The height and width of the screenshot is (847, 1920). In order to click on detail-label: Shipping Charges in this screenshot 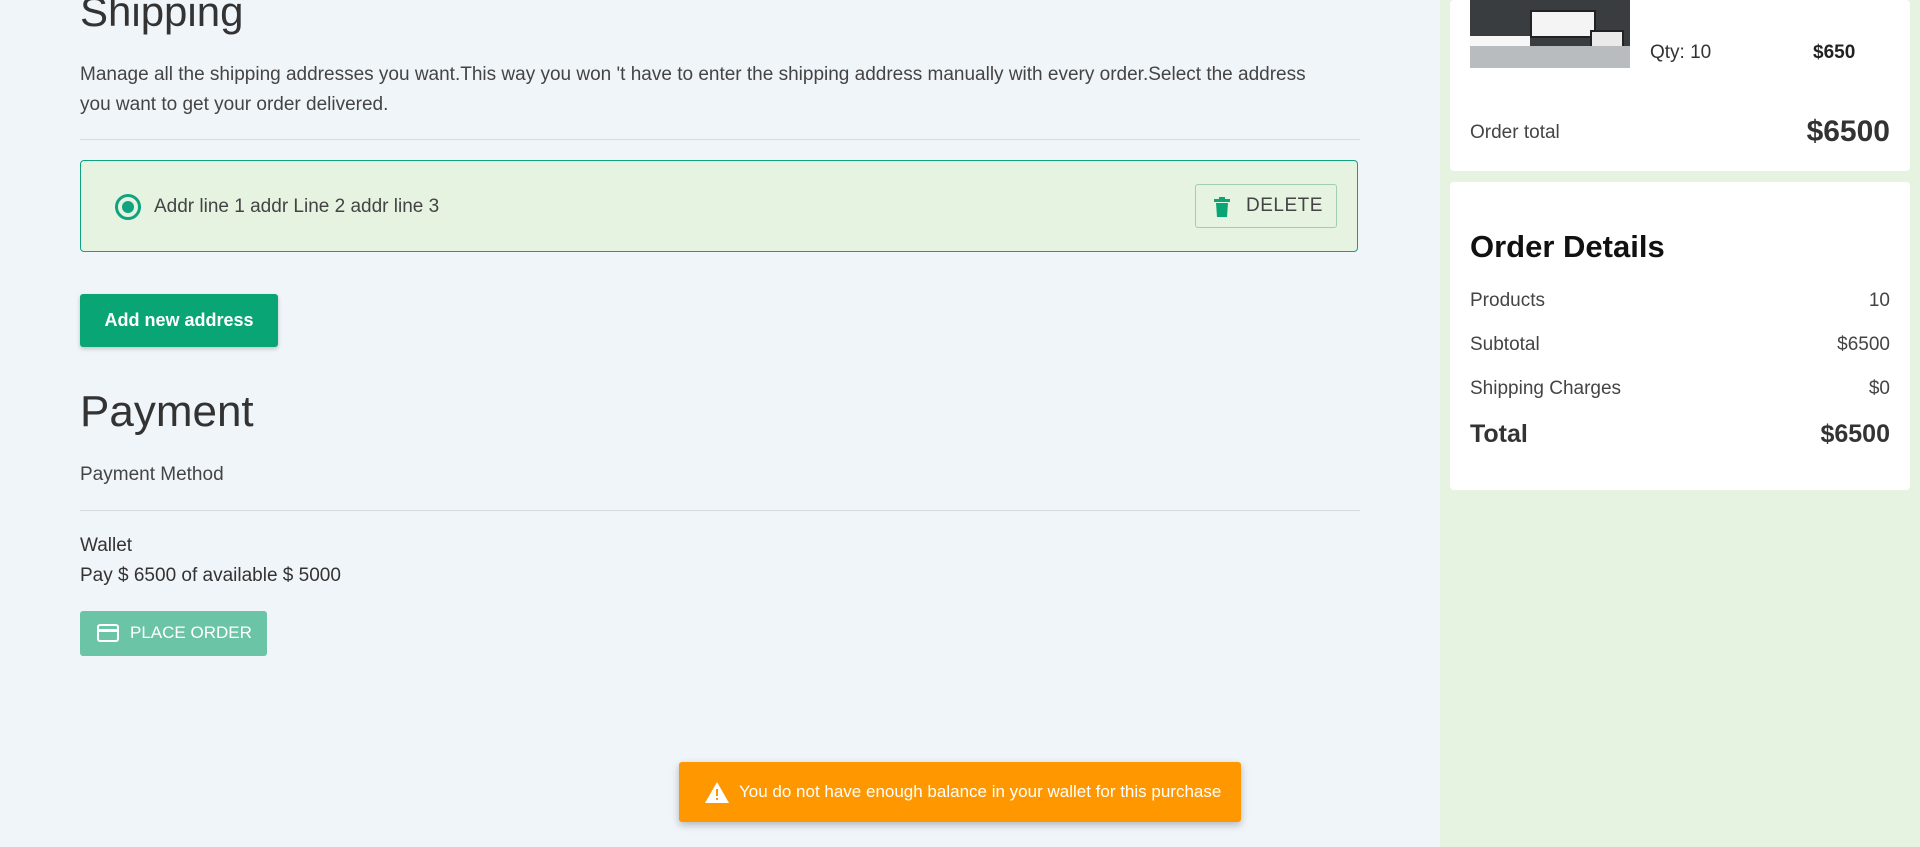, I will do `click(1546, 388)`.